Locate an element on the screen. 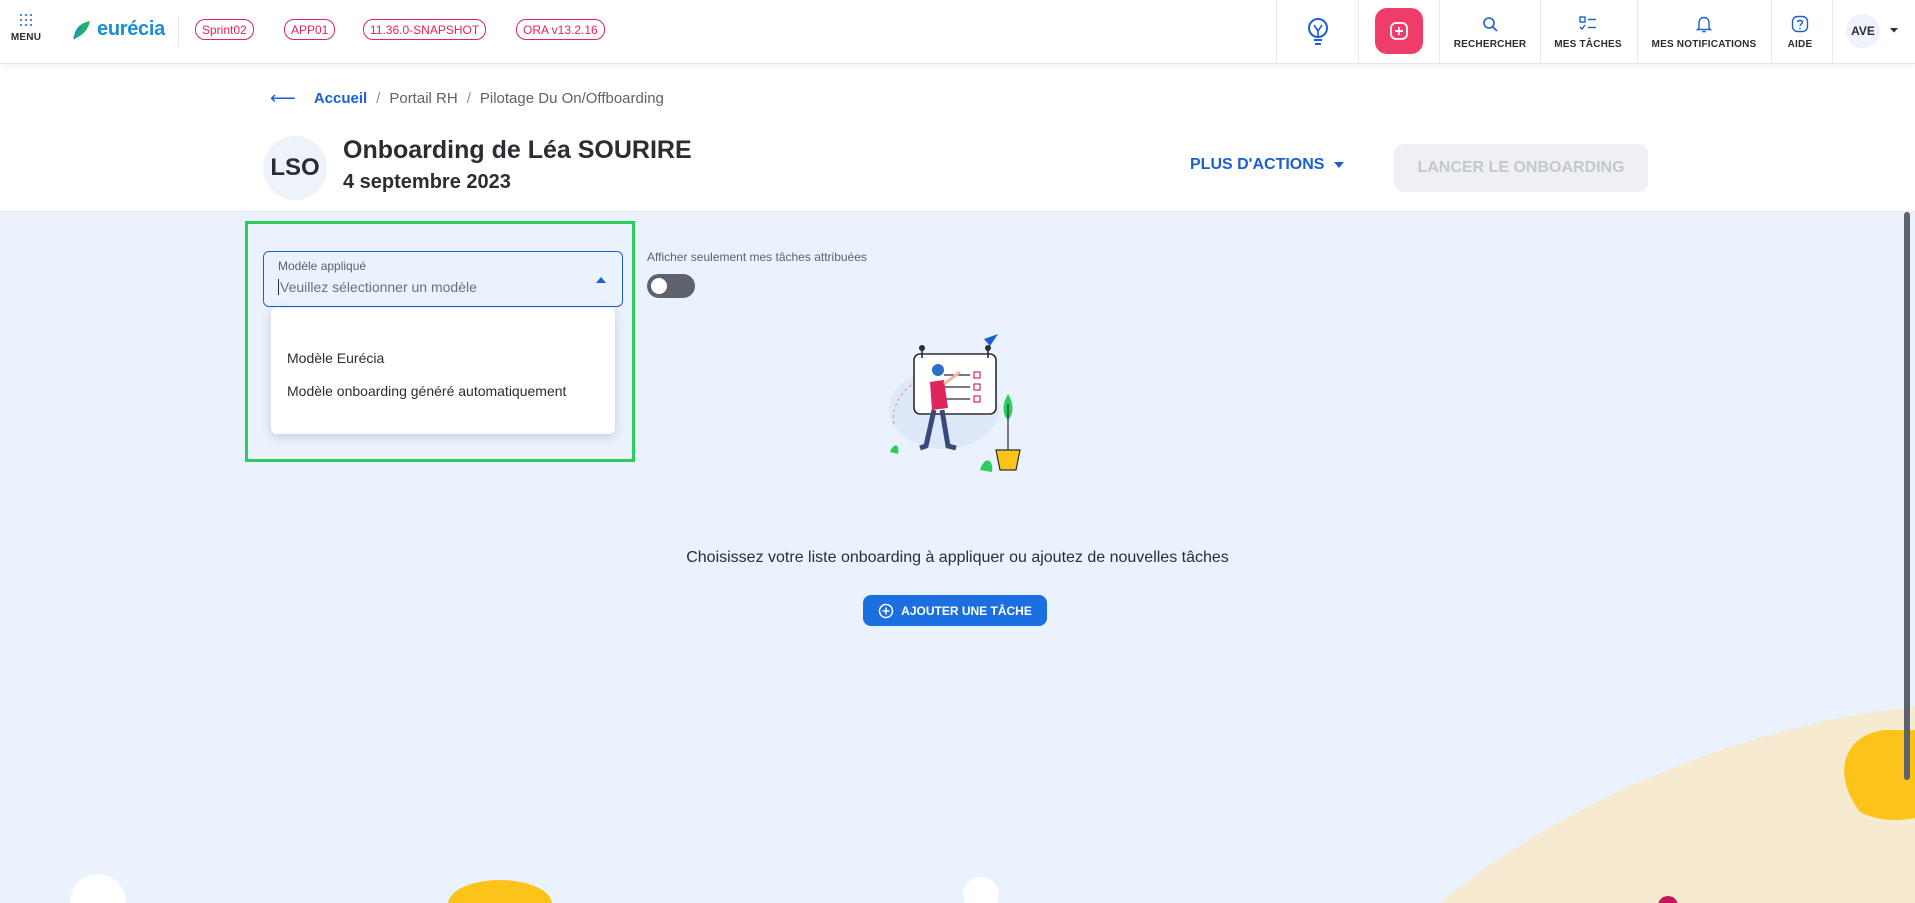 This screenshot has height=903, width=1915. help-label: AIDE is located at coordinates (1800, 44).